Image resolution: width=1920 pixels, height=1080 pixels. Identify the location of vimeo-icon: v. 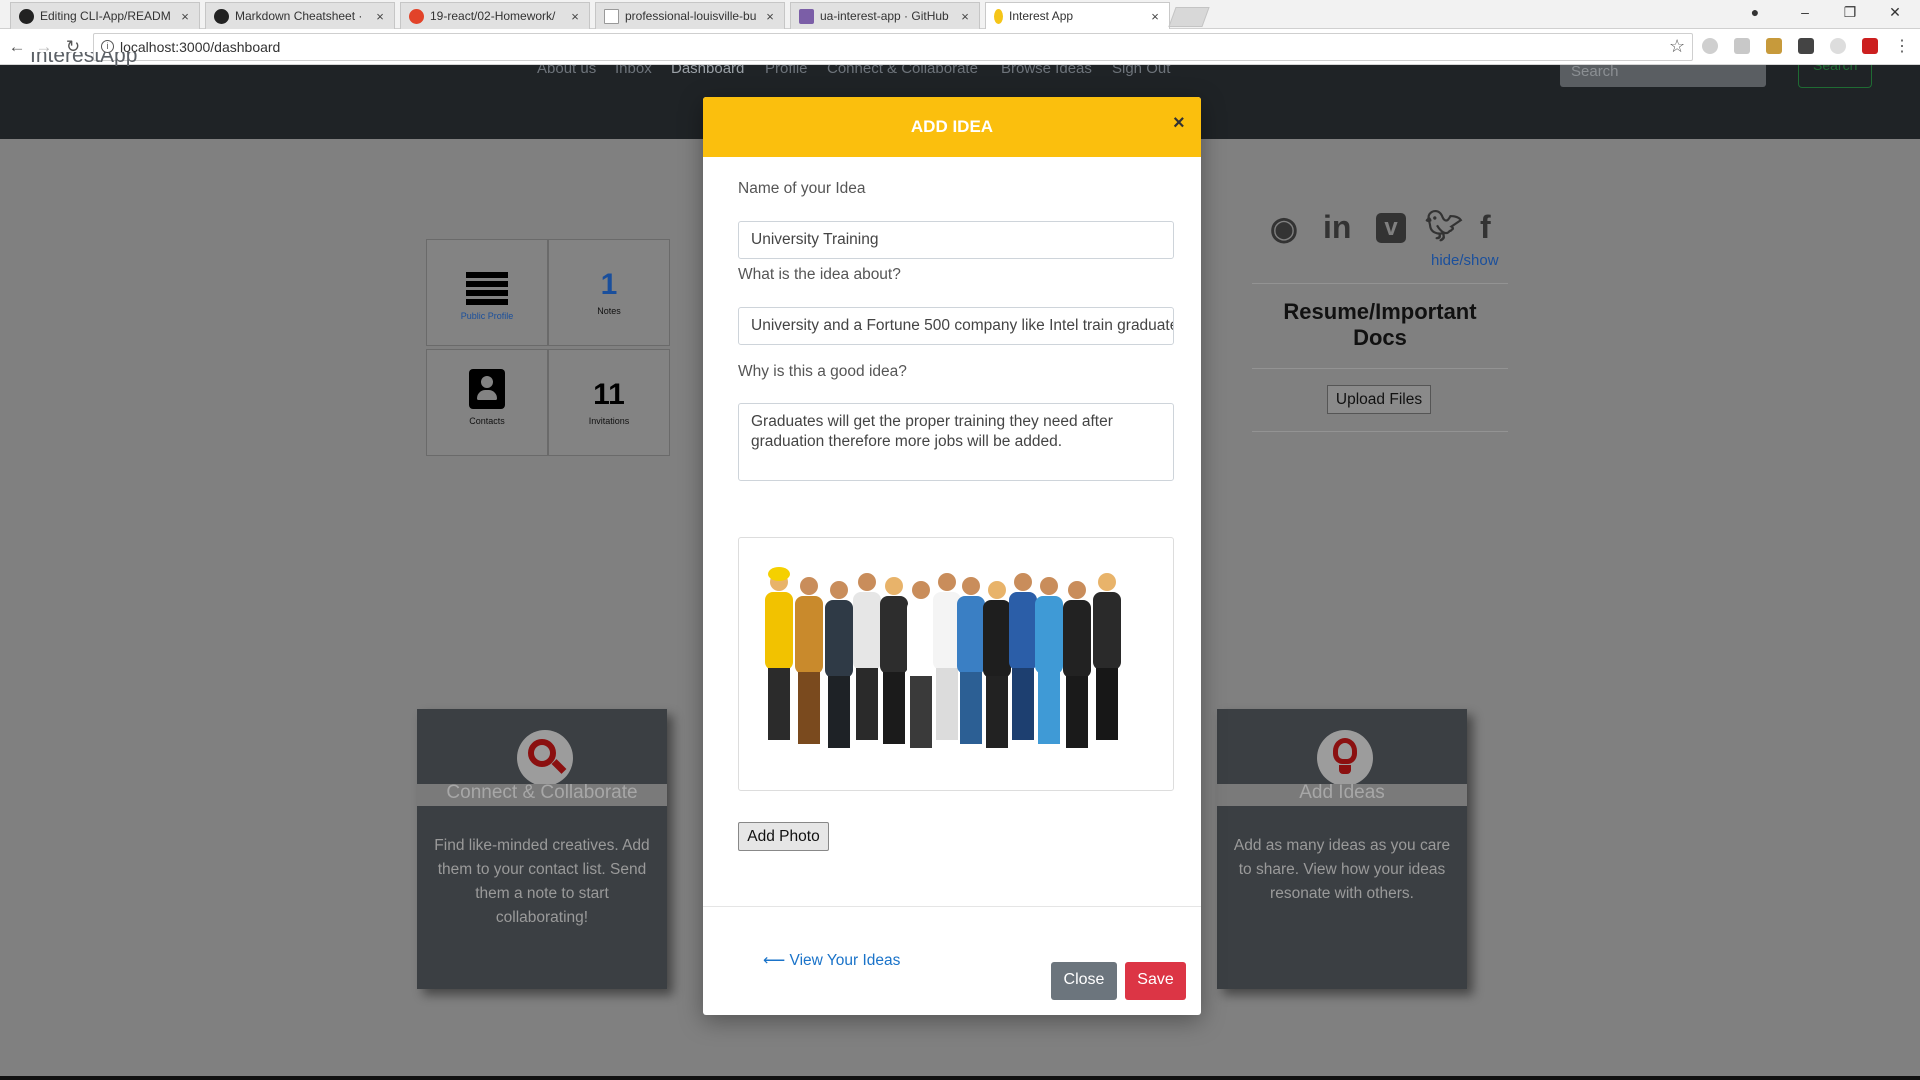
(1391, 228).